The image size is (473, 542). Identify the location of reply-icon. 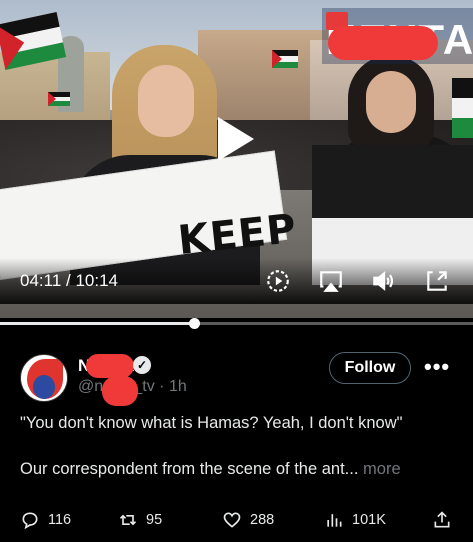
(30, 521).